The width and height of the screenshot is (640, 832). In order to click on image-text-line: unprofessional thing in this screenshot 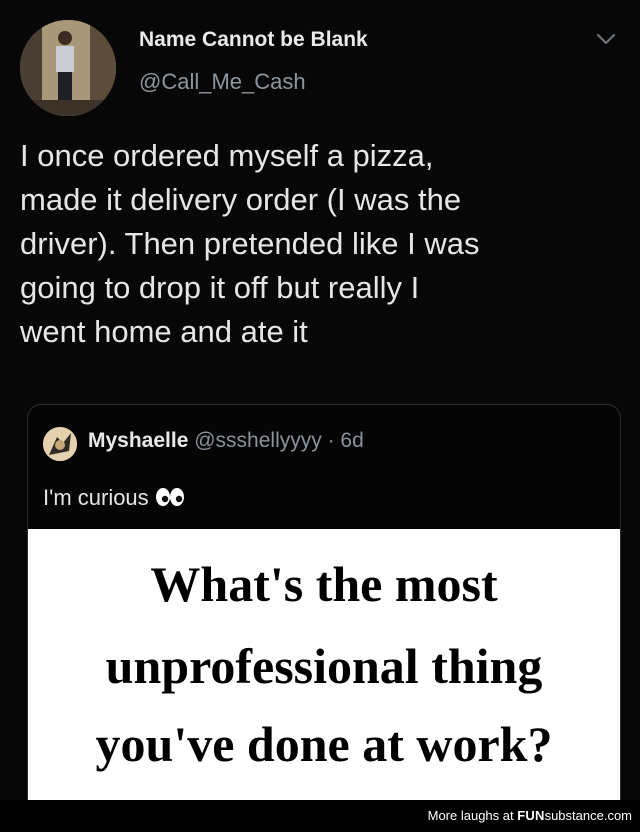, I will do `click(324, 666)`.